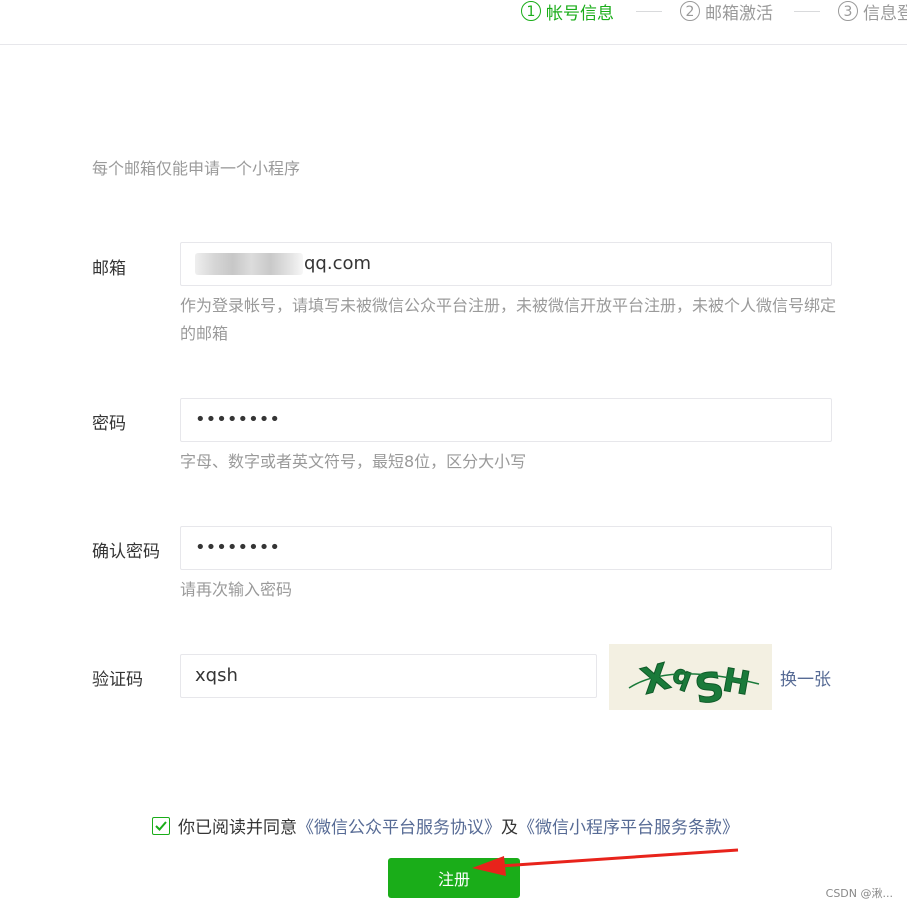  I want to click on password-label: 密码, so click(109, 424).